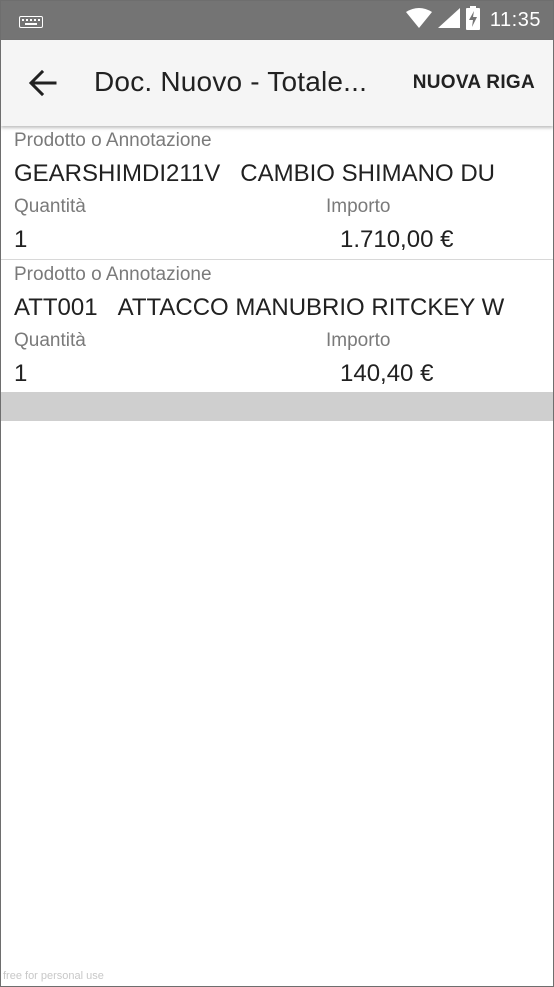  What do you see at coordinates (474, 83) in the screenshot?
I see `new-row-button: NUOVA RIGA` at bounding box center [474, 83].